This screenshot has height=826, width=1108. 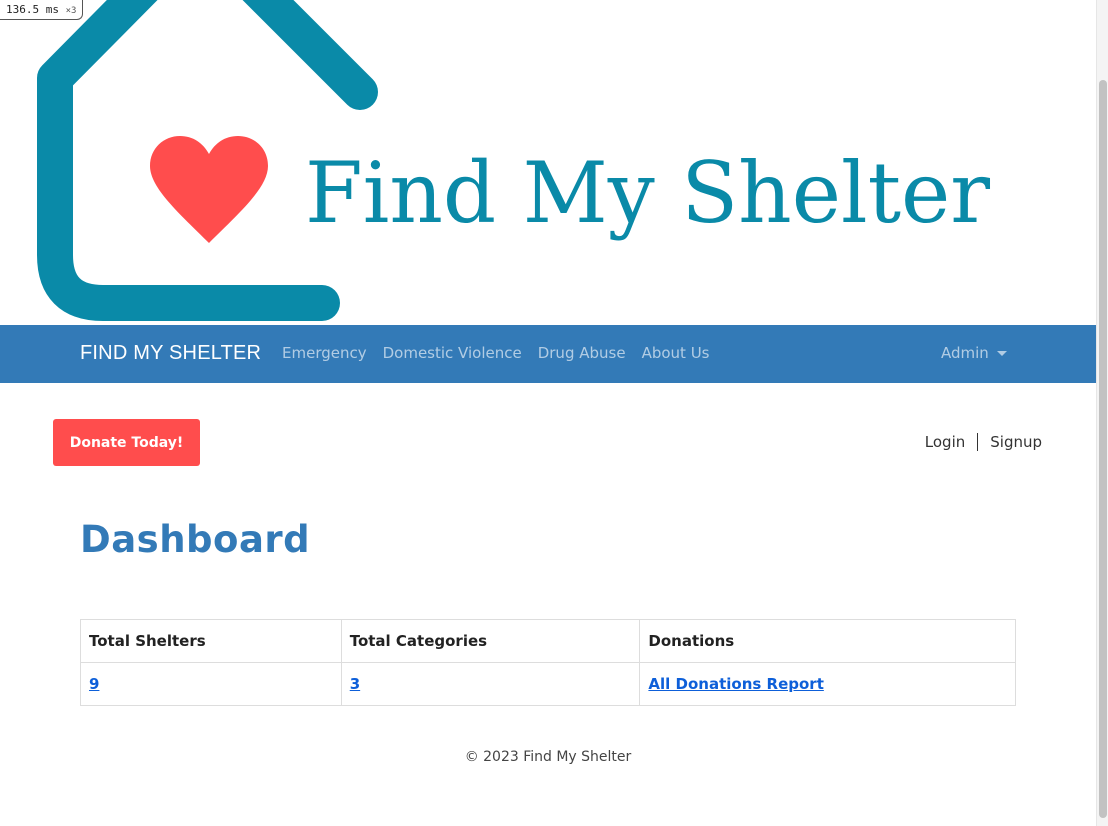 I want to click on donate-button: Donate Today!, so click(x=126, y=442).